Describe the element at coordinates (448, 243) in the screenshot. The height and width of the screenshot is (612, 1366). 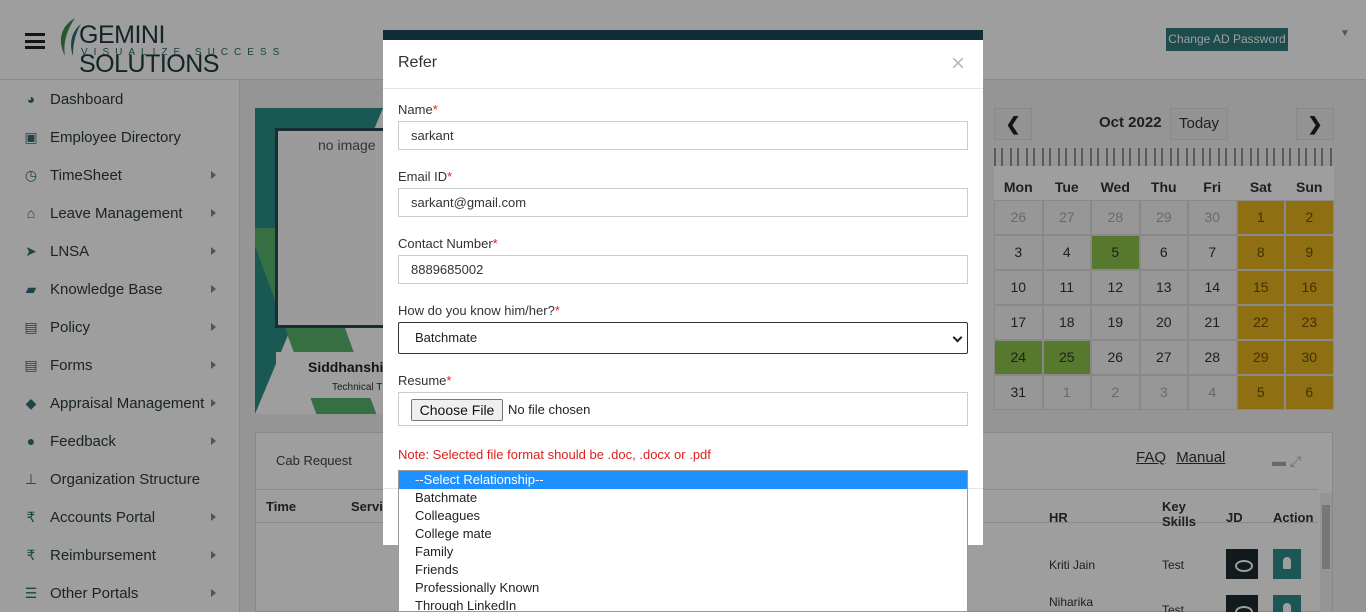
I see `contact-label: Contact Number*` at that location.